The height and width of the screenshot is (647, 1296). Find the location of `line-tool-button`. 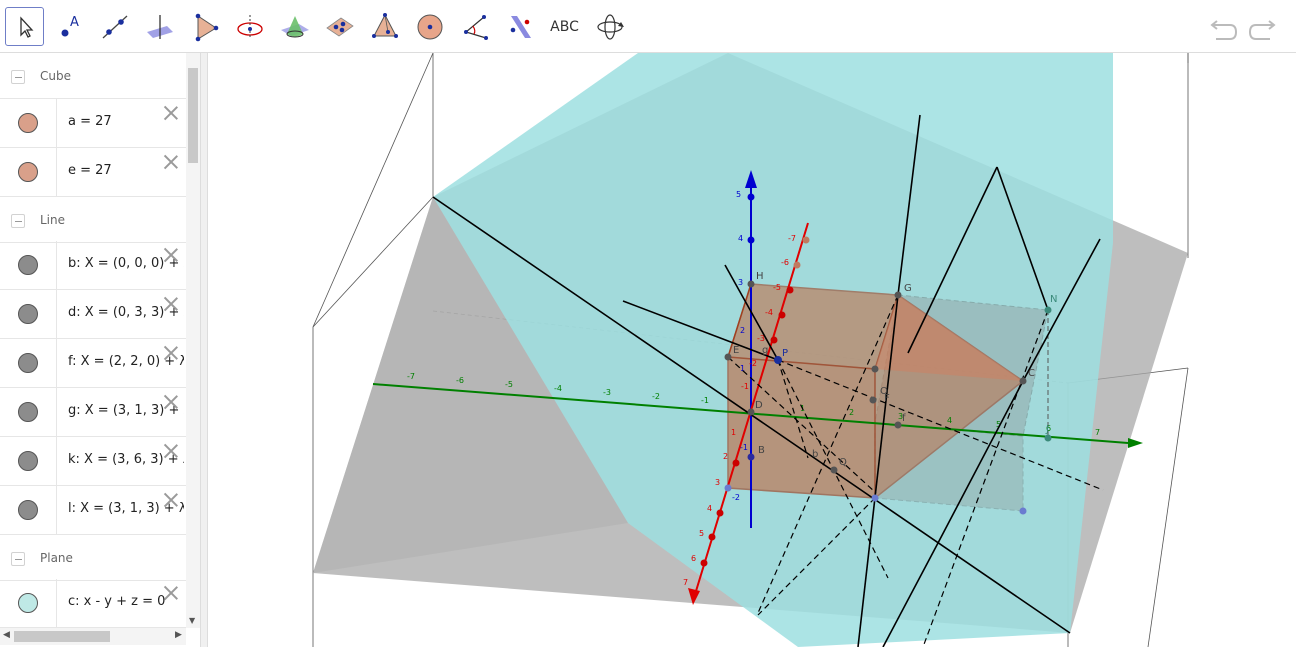

line-tool-button is located at coordinates (114, 26).